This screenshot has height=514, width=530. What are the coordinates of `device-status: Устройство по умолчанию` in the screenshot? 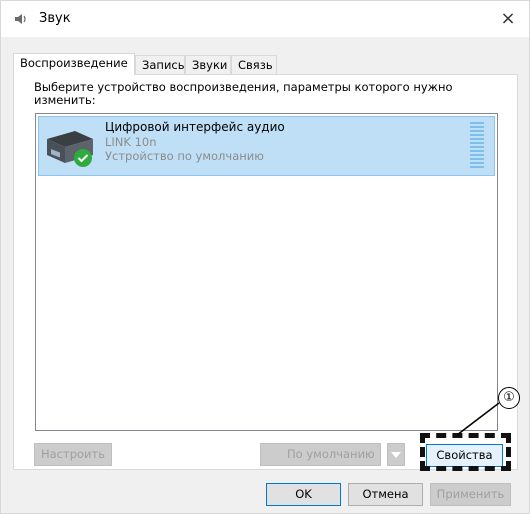 It's located at (184, 156).